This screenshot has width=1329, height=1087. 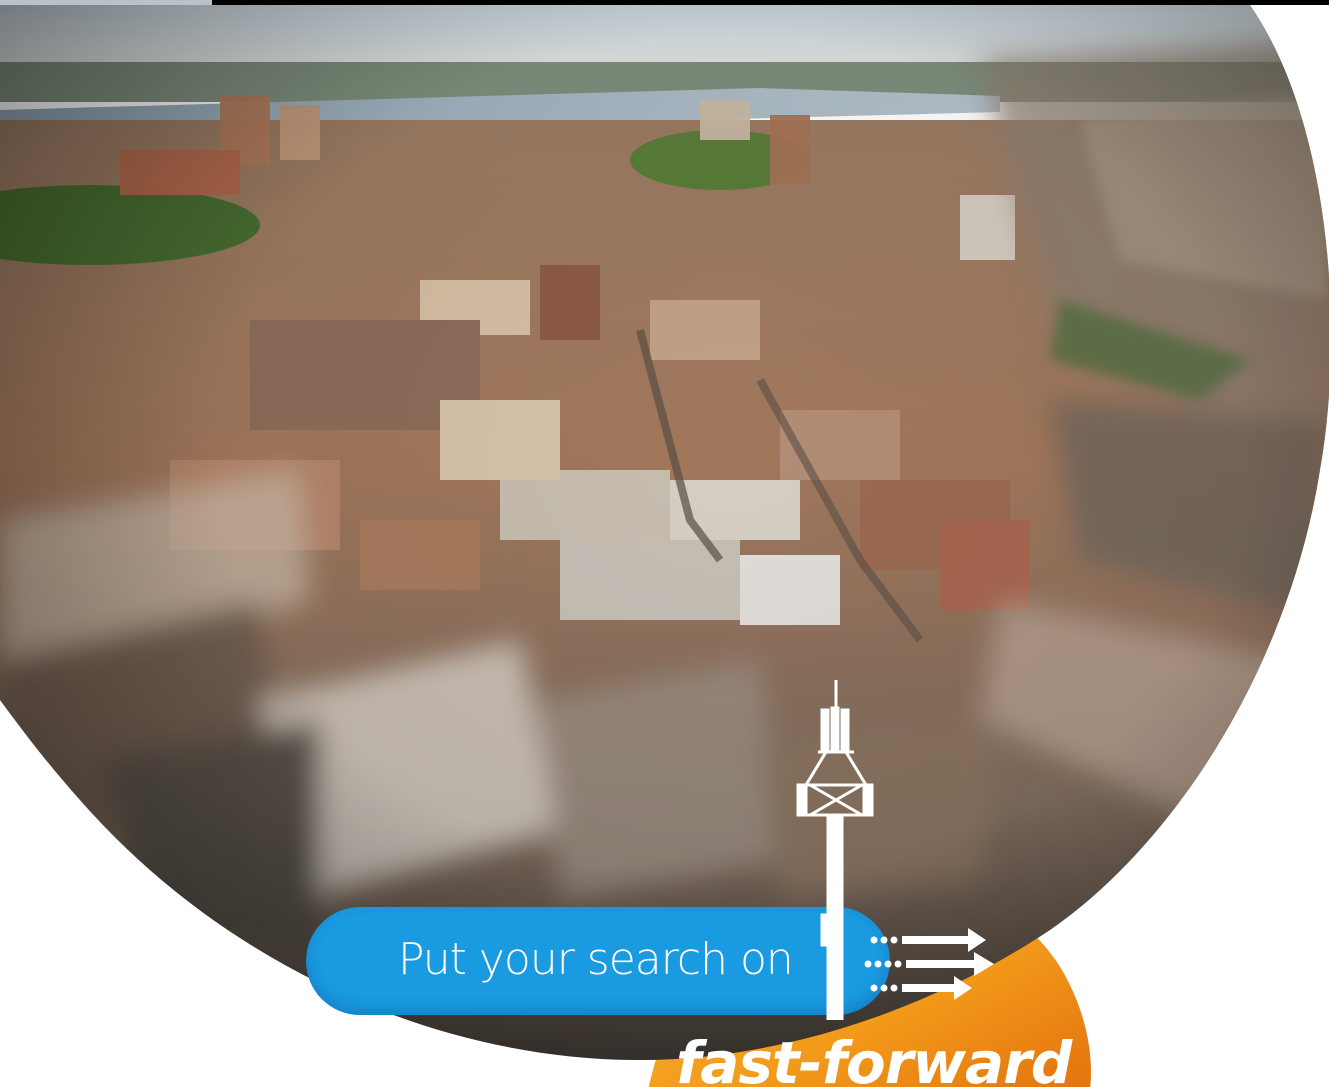 I want to click on headline-text: Put your search on, so click(x=596, y=959).